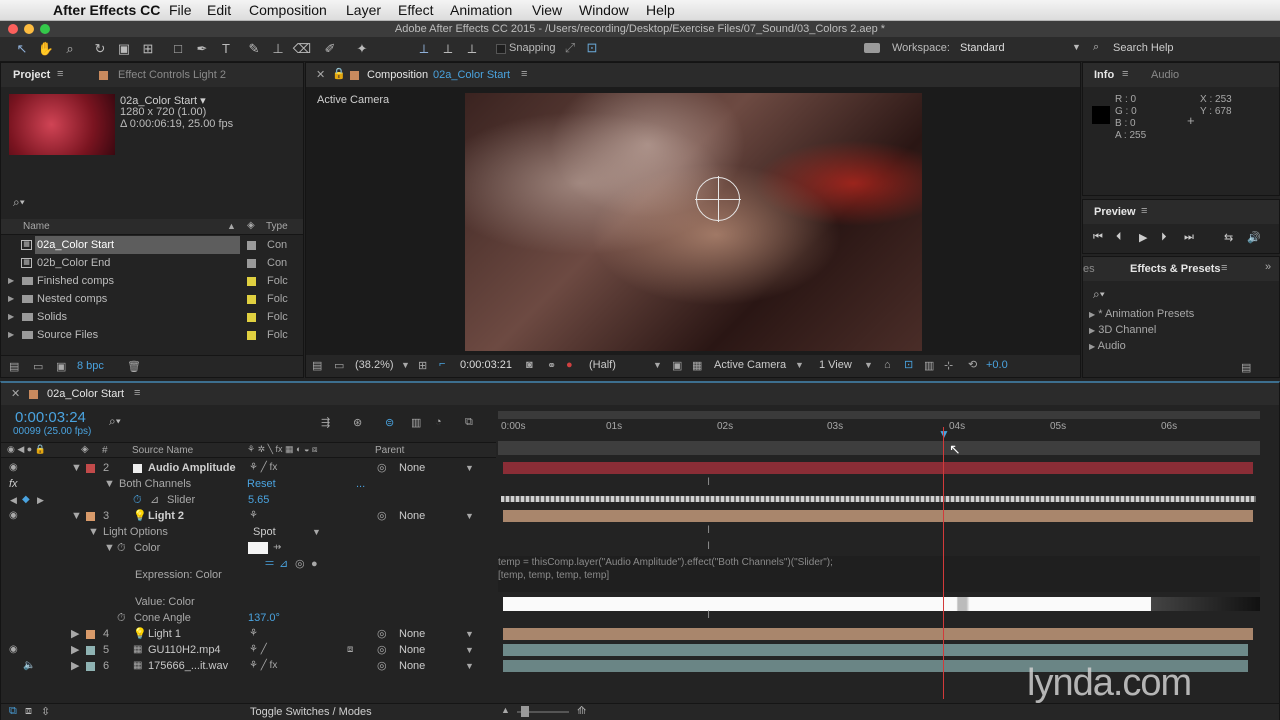 This screenshot has width=1280, height=720. Describe the element at coordinates (405, 365) in the screenshot. I see `zoom-dropdown-icon: ▼` at that location.